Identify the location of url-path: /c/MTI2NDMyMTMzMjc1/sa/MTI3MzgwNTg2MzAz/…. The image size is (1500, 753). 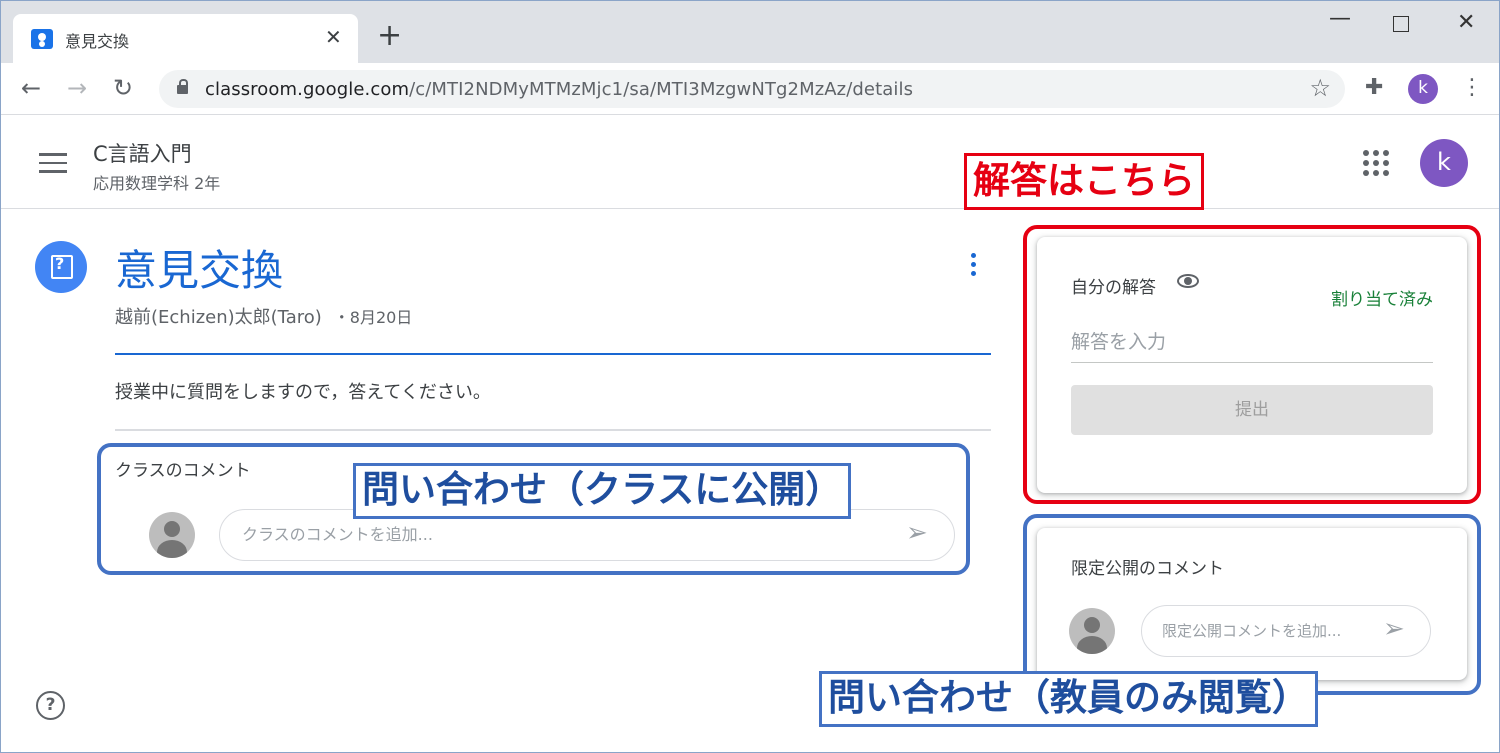
(661, 89).